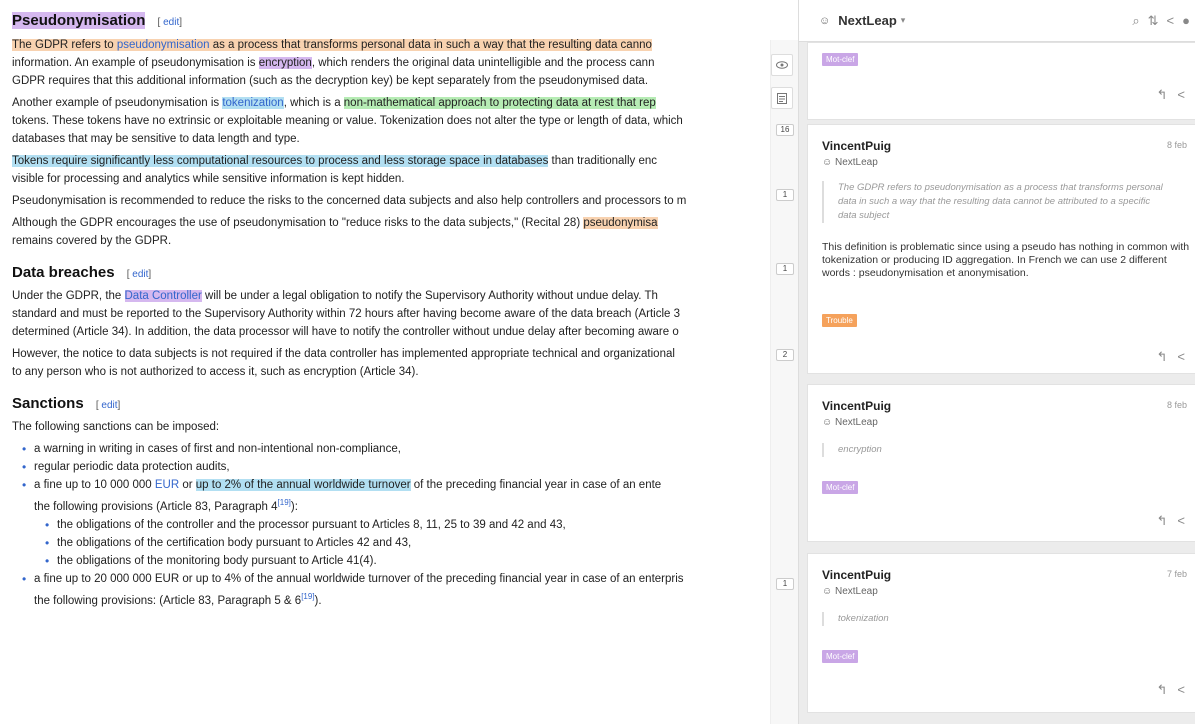 The height and width of the screenshot is (724, 1195). Describe the element at coordinates (862, 20) in the screenshot. I see `group-selector: ☺ NextLeap ▾` at that location.